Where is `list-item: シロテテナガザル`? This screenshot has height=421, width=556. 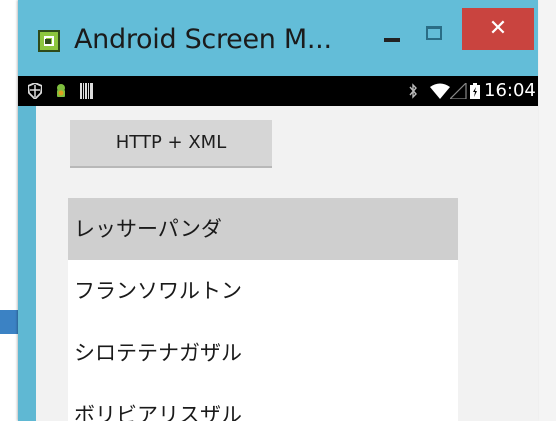
list-item: シロテテナガザル is located at coordinates (263, 353).